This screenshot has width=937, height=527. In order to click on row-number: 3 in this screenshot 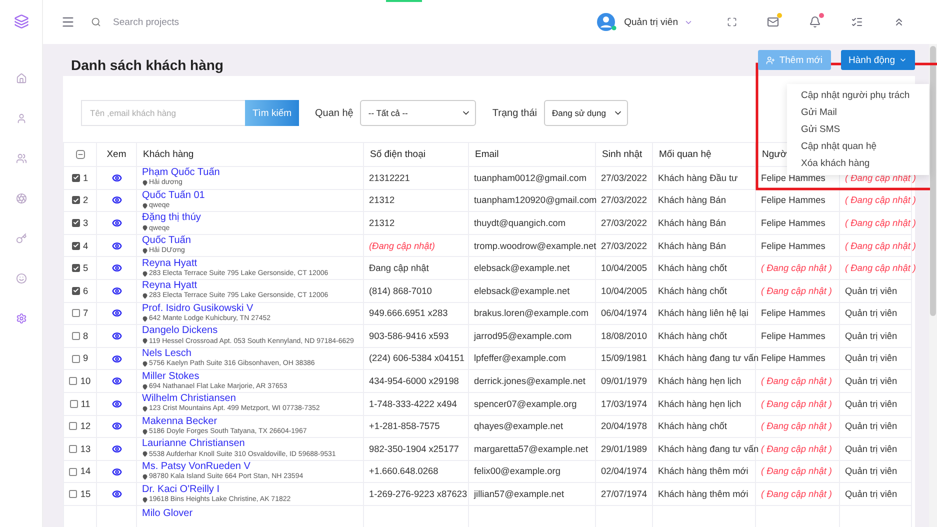, I will do `click(85, 223)`.